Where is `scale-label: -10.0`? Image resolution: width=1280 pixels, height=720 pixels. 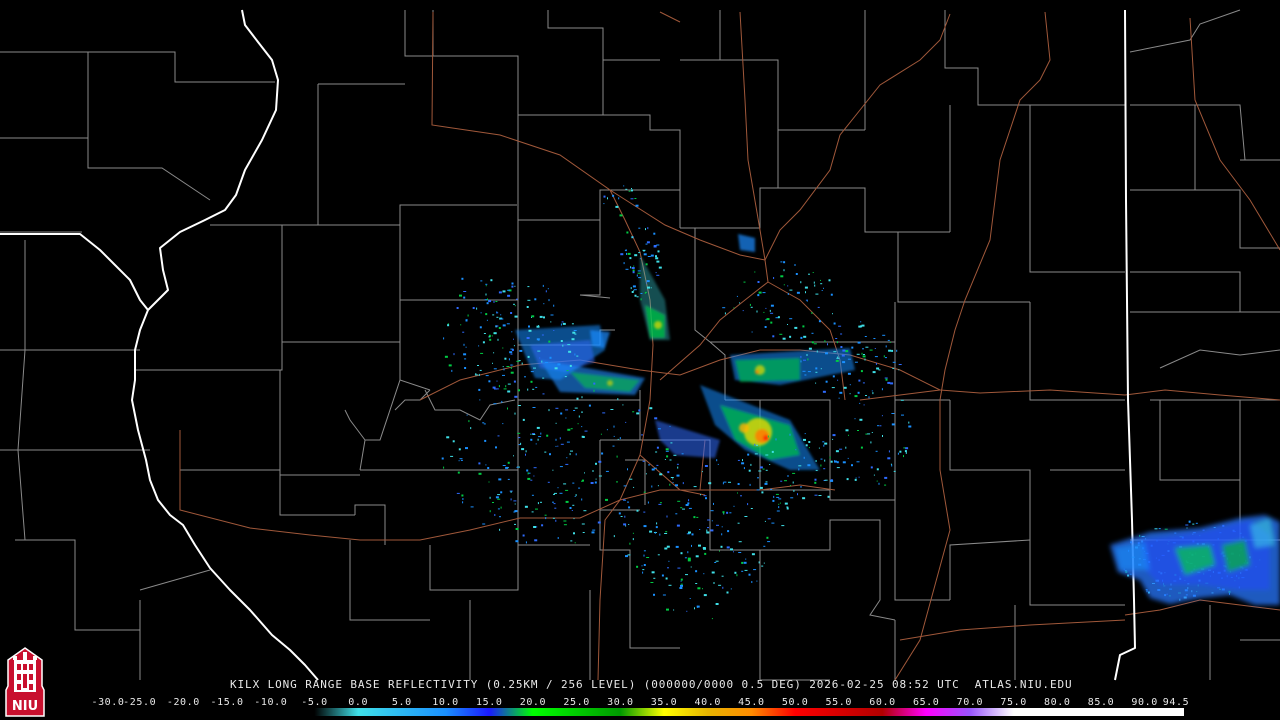
scale-label: -10.0 is located at coordinates (271, 702).